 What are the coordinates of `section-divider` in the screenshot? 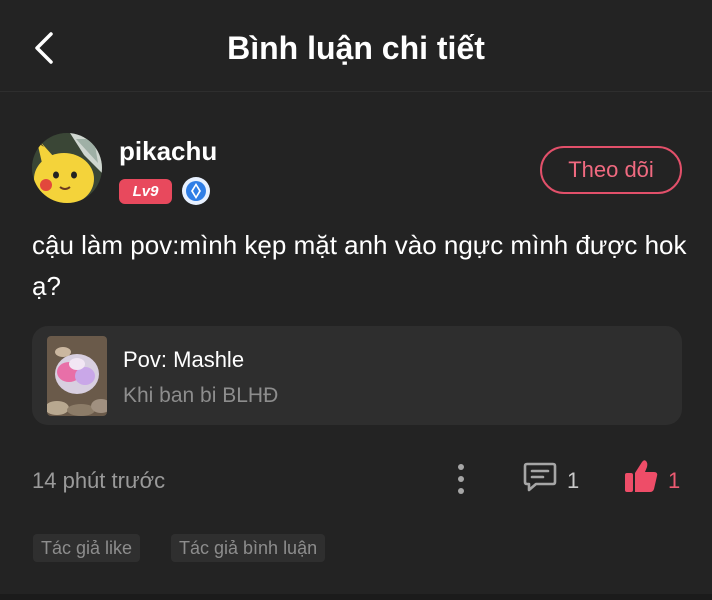 It's located at (356, 597).